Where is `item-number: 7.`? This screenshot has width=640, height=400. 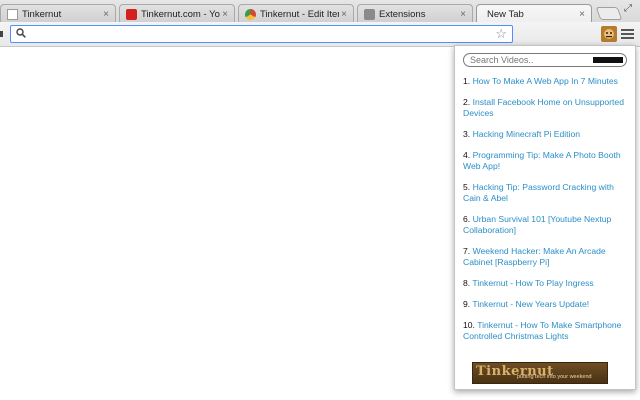
item-number: 7. is located at coordinates (467, 251).